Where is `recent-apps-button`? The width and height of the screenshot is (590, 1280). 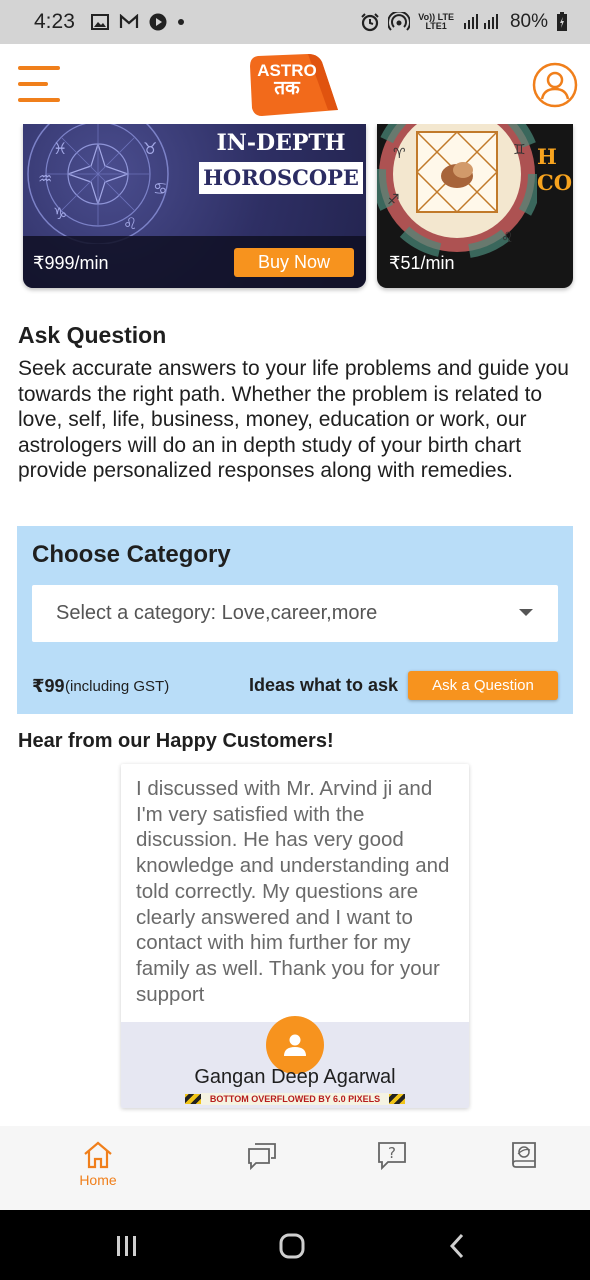
recent-apps-button is located at coordinates (127, 1246).